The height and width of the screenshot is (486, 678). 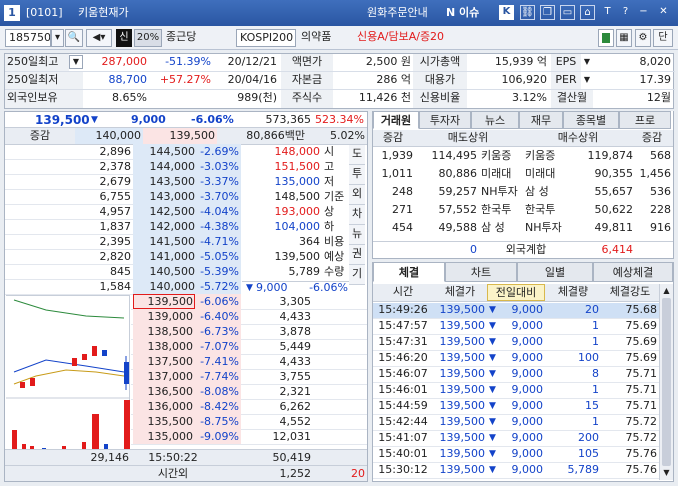 I want to click on trade-tab: 체결, so click(x=409, y=272).